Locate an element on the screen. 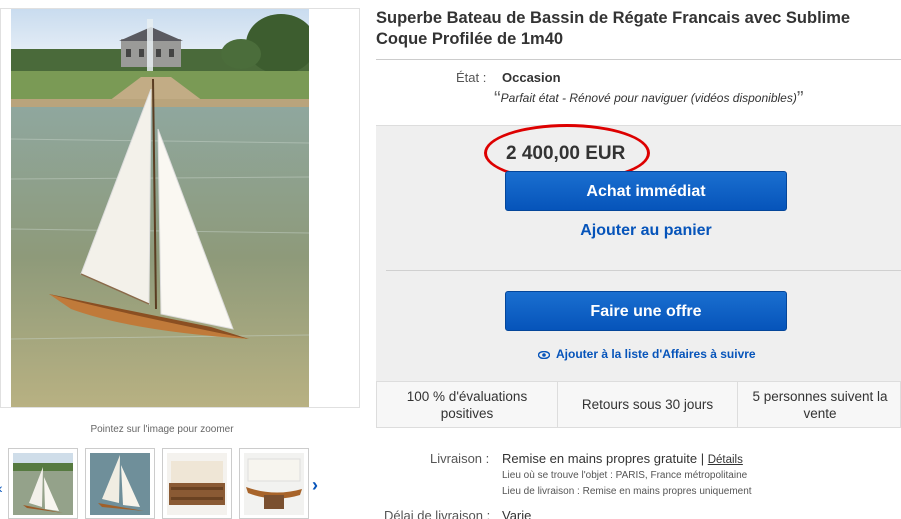 This screenshot has width=901, height=519. shipping-label: Livraison : is located at coordinates (460, 458).